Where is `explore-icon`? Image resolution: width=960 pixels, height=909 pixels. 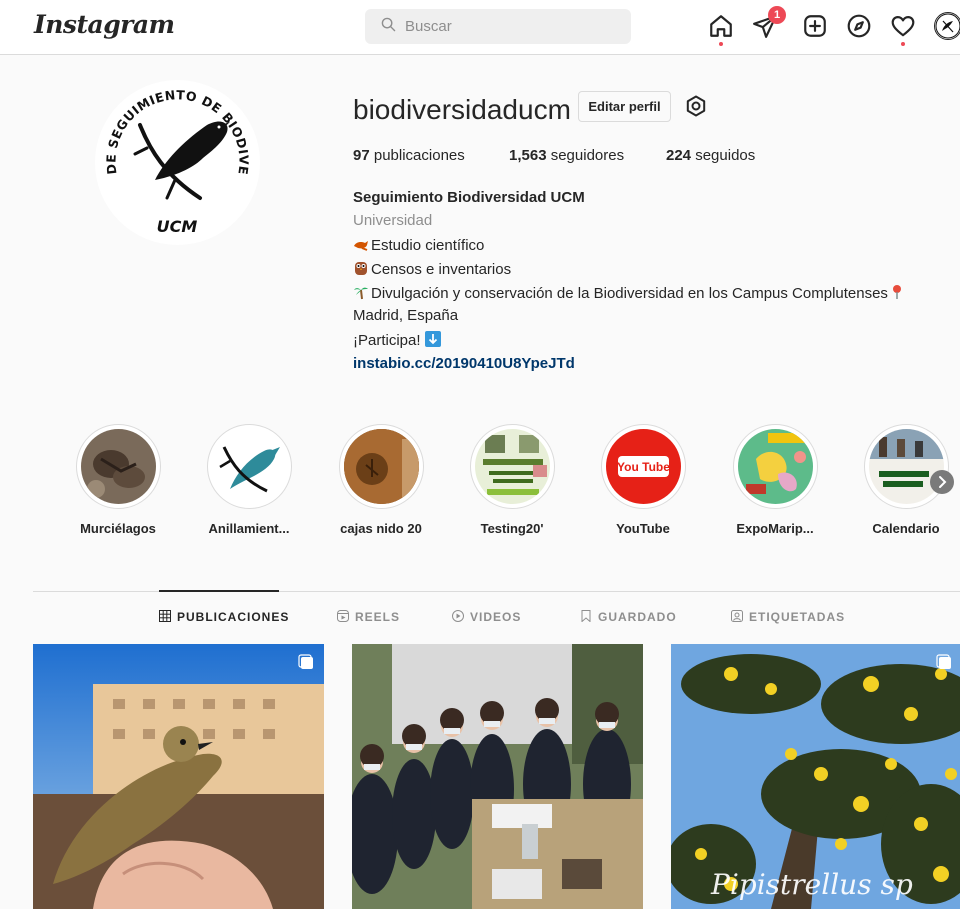
explore-icon is located at coordinates (859, 26).